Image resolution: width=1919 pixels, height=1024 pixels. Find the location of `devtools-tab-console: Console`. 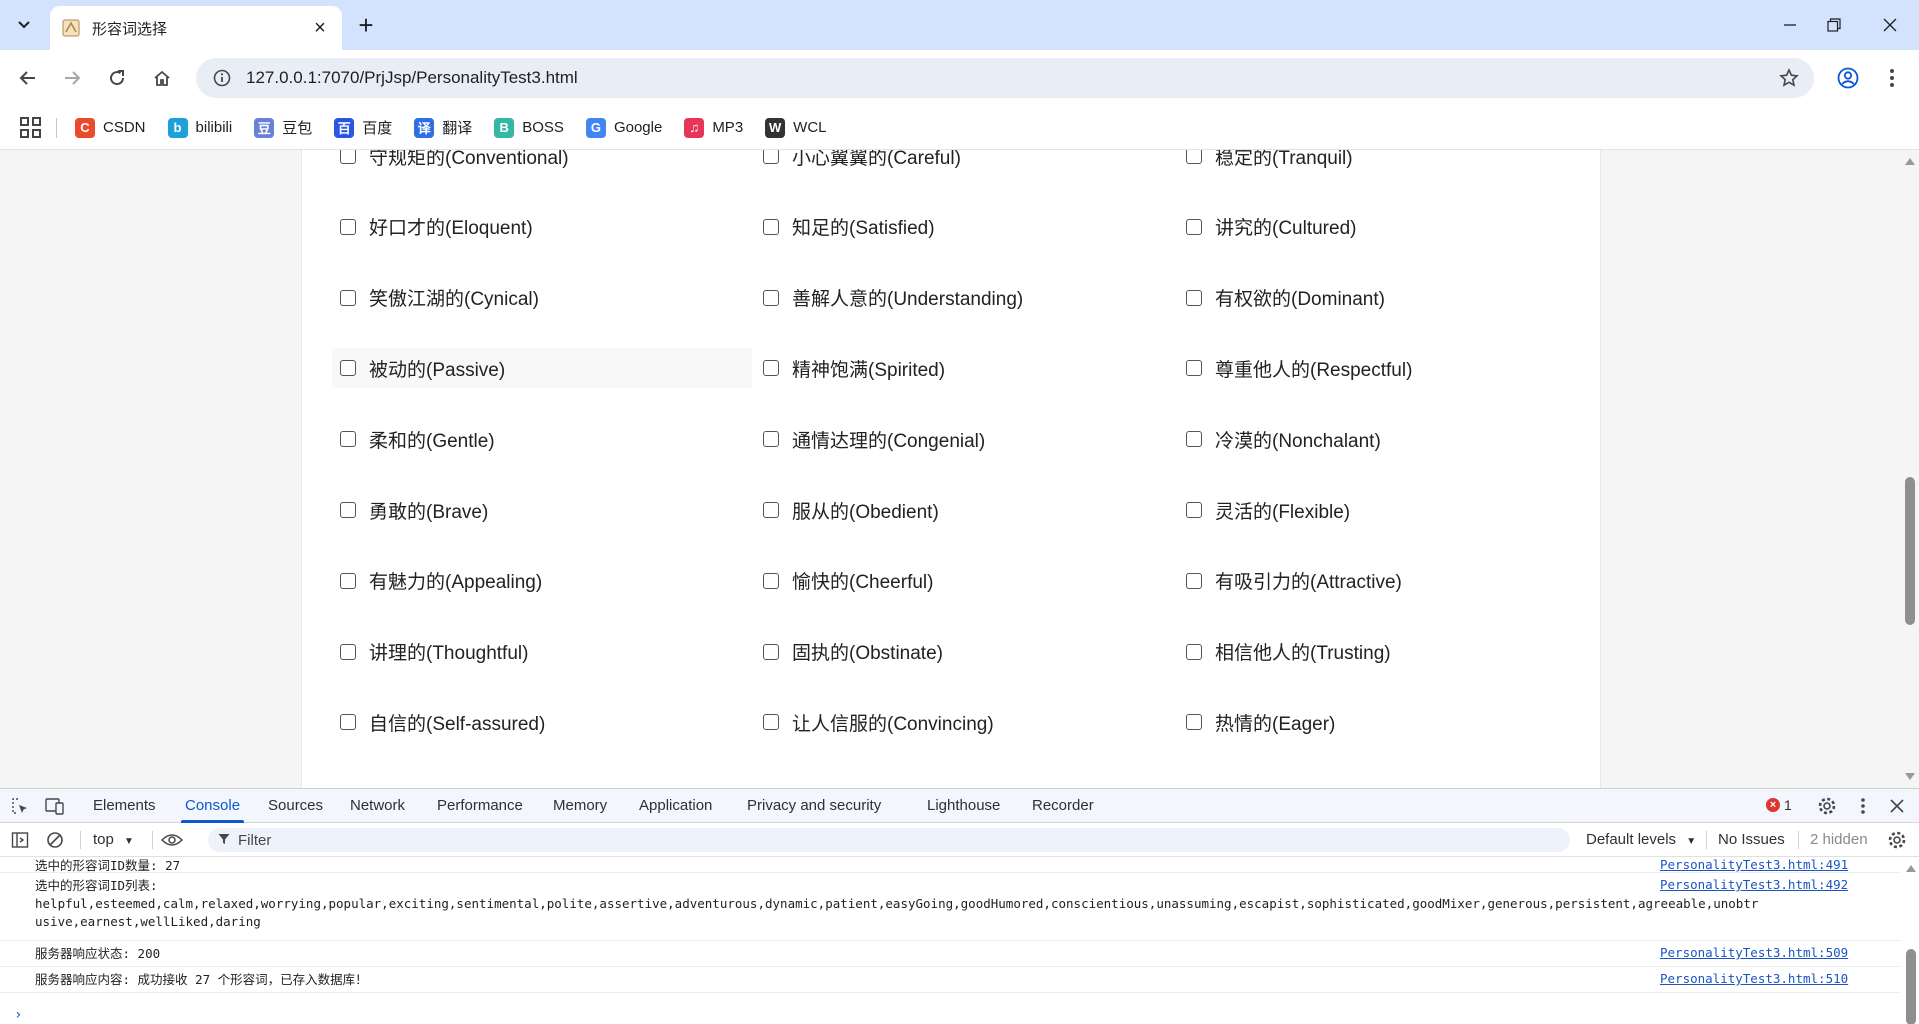

devtools-tab-console: Console is located at coordinates (212, 806).